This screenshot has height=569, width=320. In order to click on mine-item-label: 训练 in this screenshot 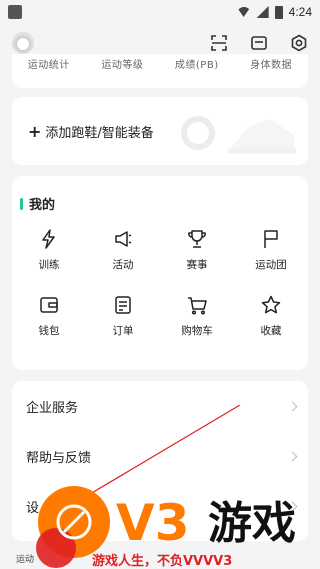, I will do `click(49, 265)`.